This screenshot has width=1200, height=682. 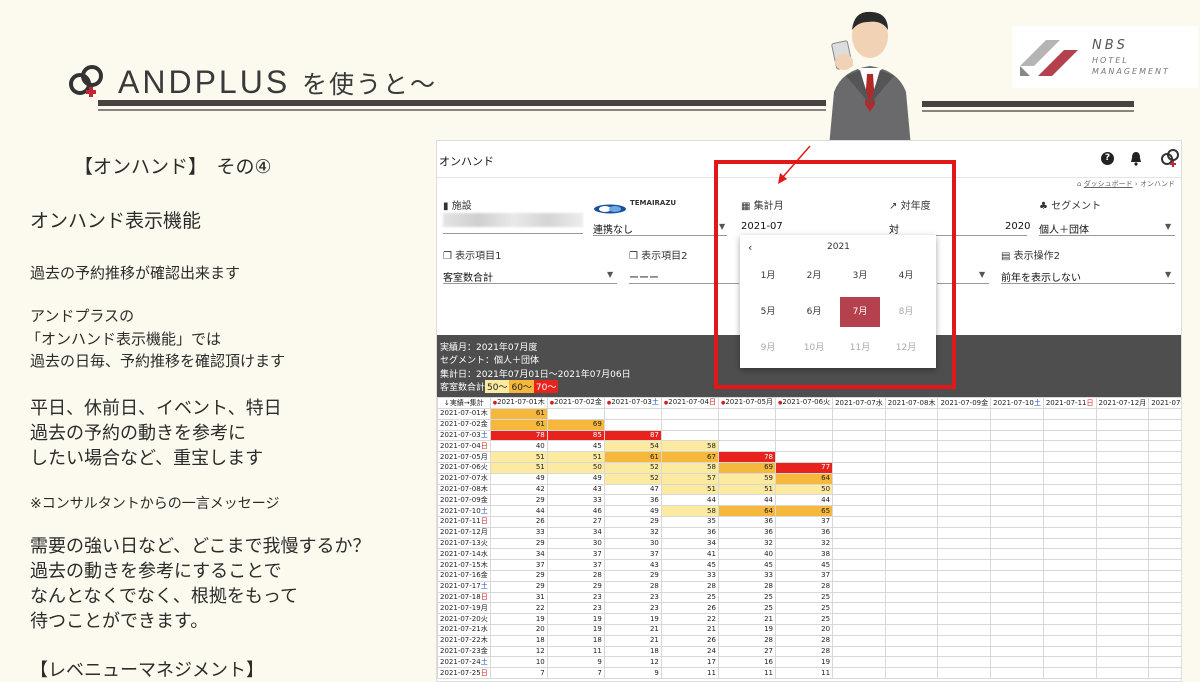 I want to click on heading: 【オンハンド】 その④, so click(x=173, y=167).